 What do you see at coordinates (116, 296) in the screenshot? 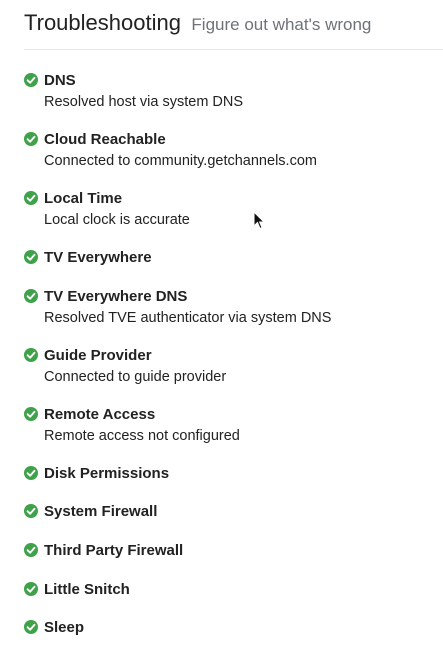
I see `check-name: TV Everywhere DNS` at bounding box center [116, 296].